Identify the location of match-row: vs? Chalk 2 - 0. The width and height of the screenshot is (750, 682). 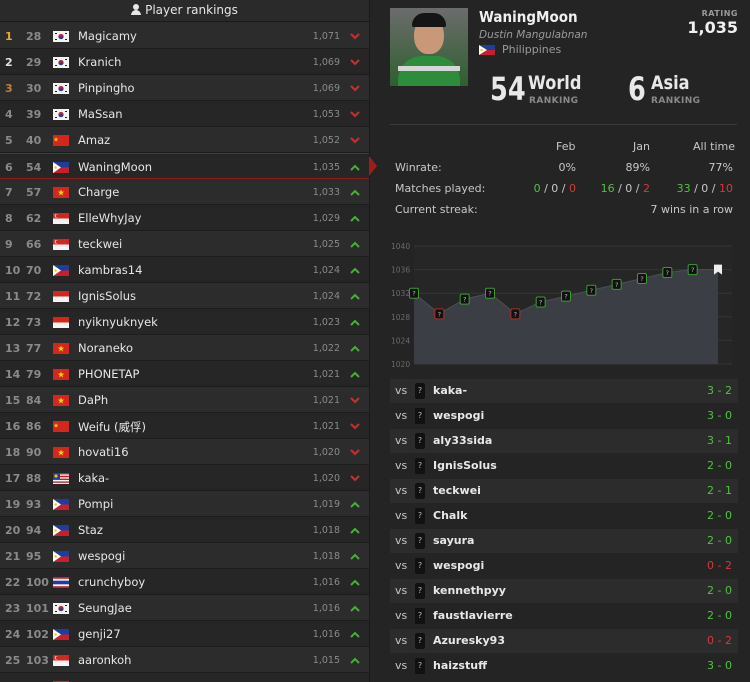
(564, 516).